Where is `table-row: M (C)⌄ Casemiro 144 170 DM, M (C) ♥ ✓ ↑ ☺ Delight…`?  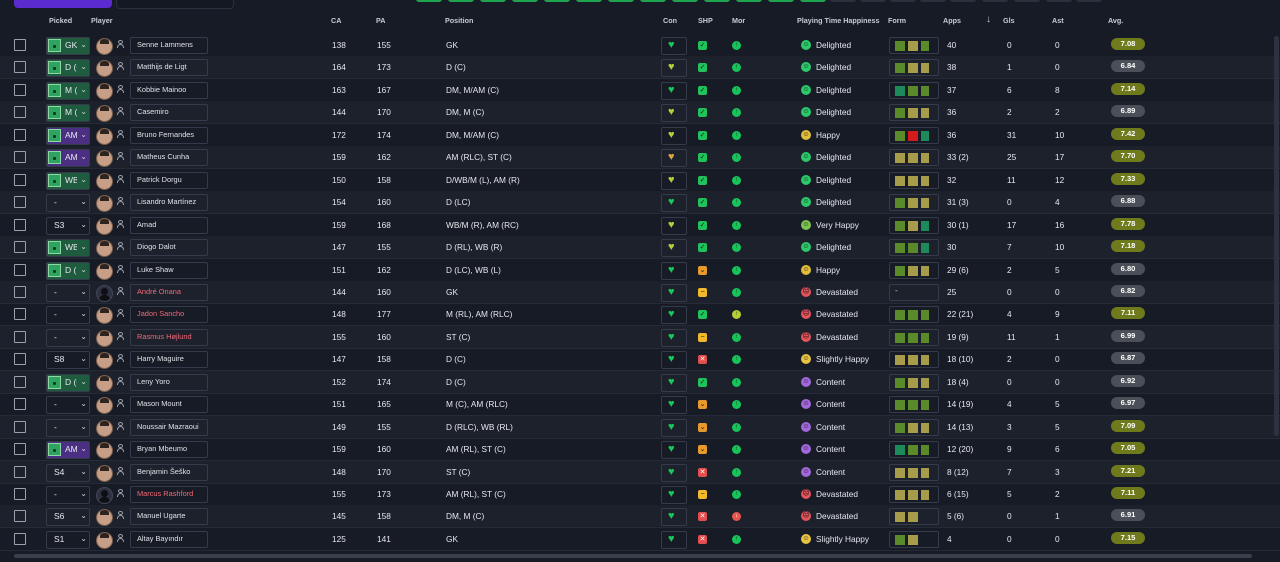 table-row: M (C)⌄ Casemiro 144 170 DM, M (C) ♥ ✓ ↑ ☺ Delight… is located at coordinates (640, 113).